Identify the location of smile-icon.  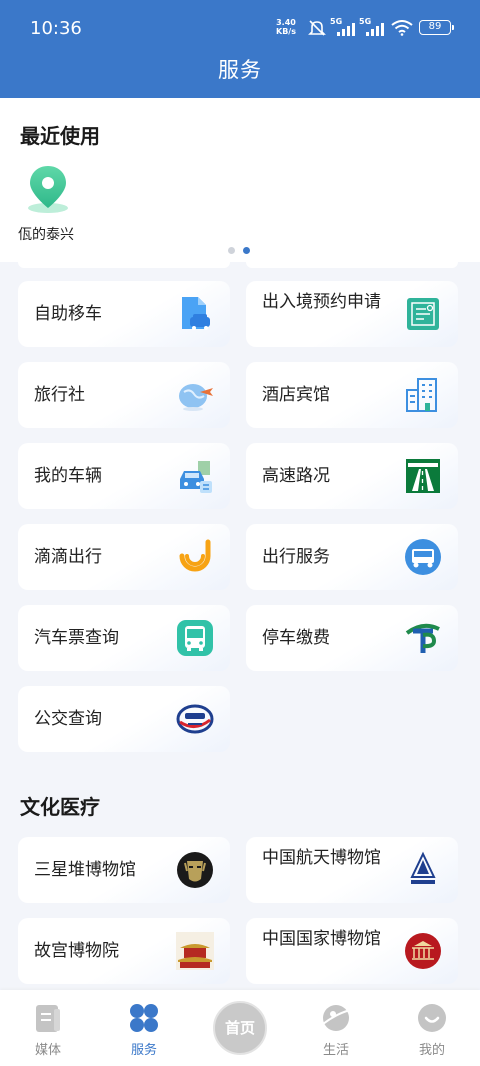
(432, 1018).